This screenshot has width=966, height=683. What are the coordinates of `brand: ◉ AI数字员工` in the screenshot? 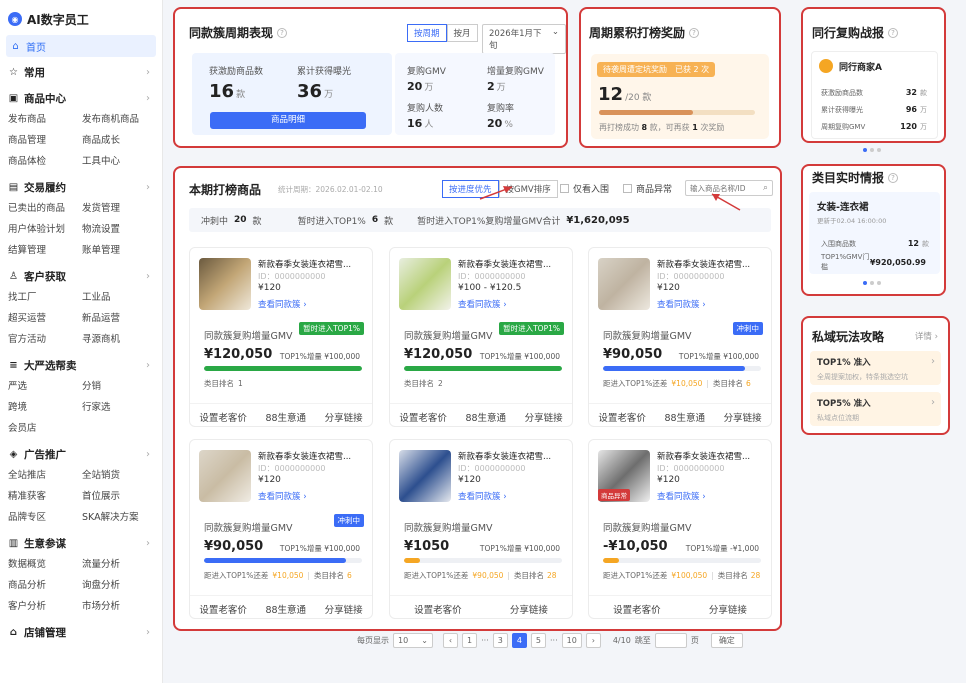 It's located at (81, 19).